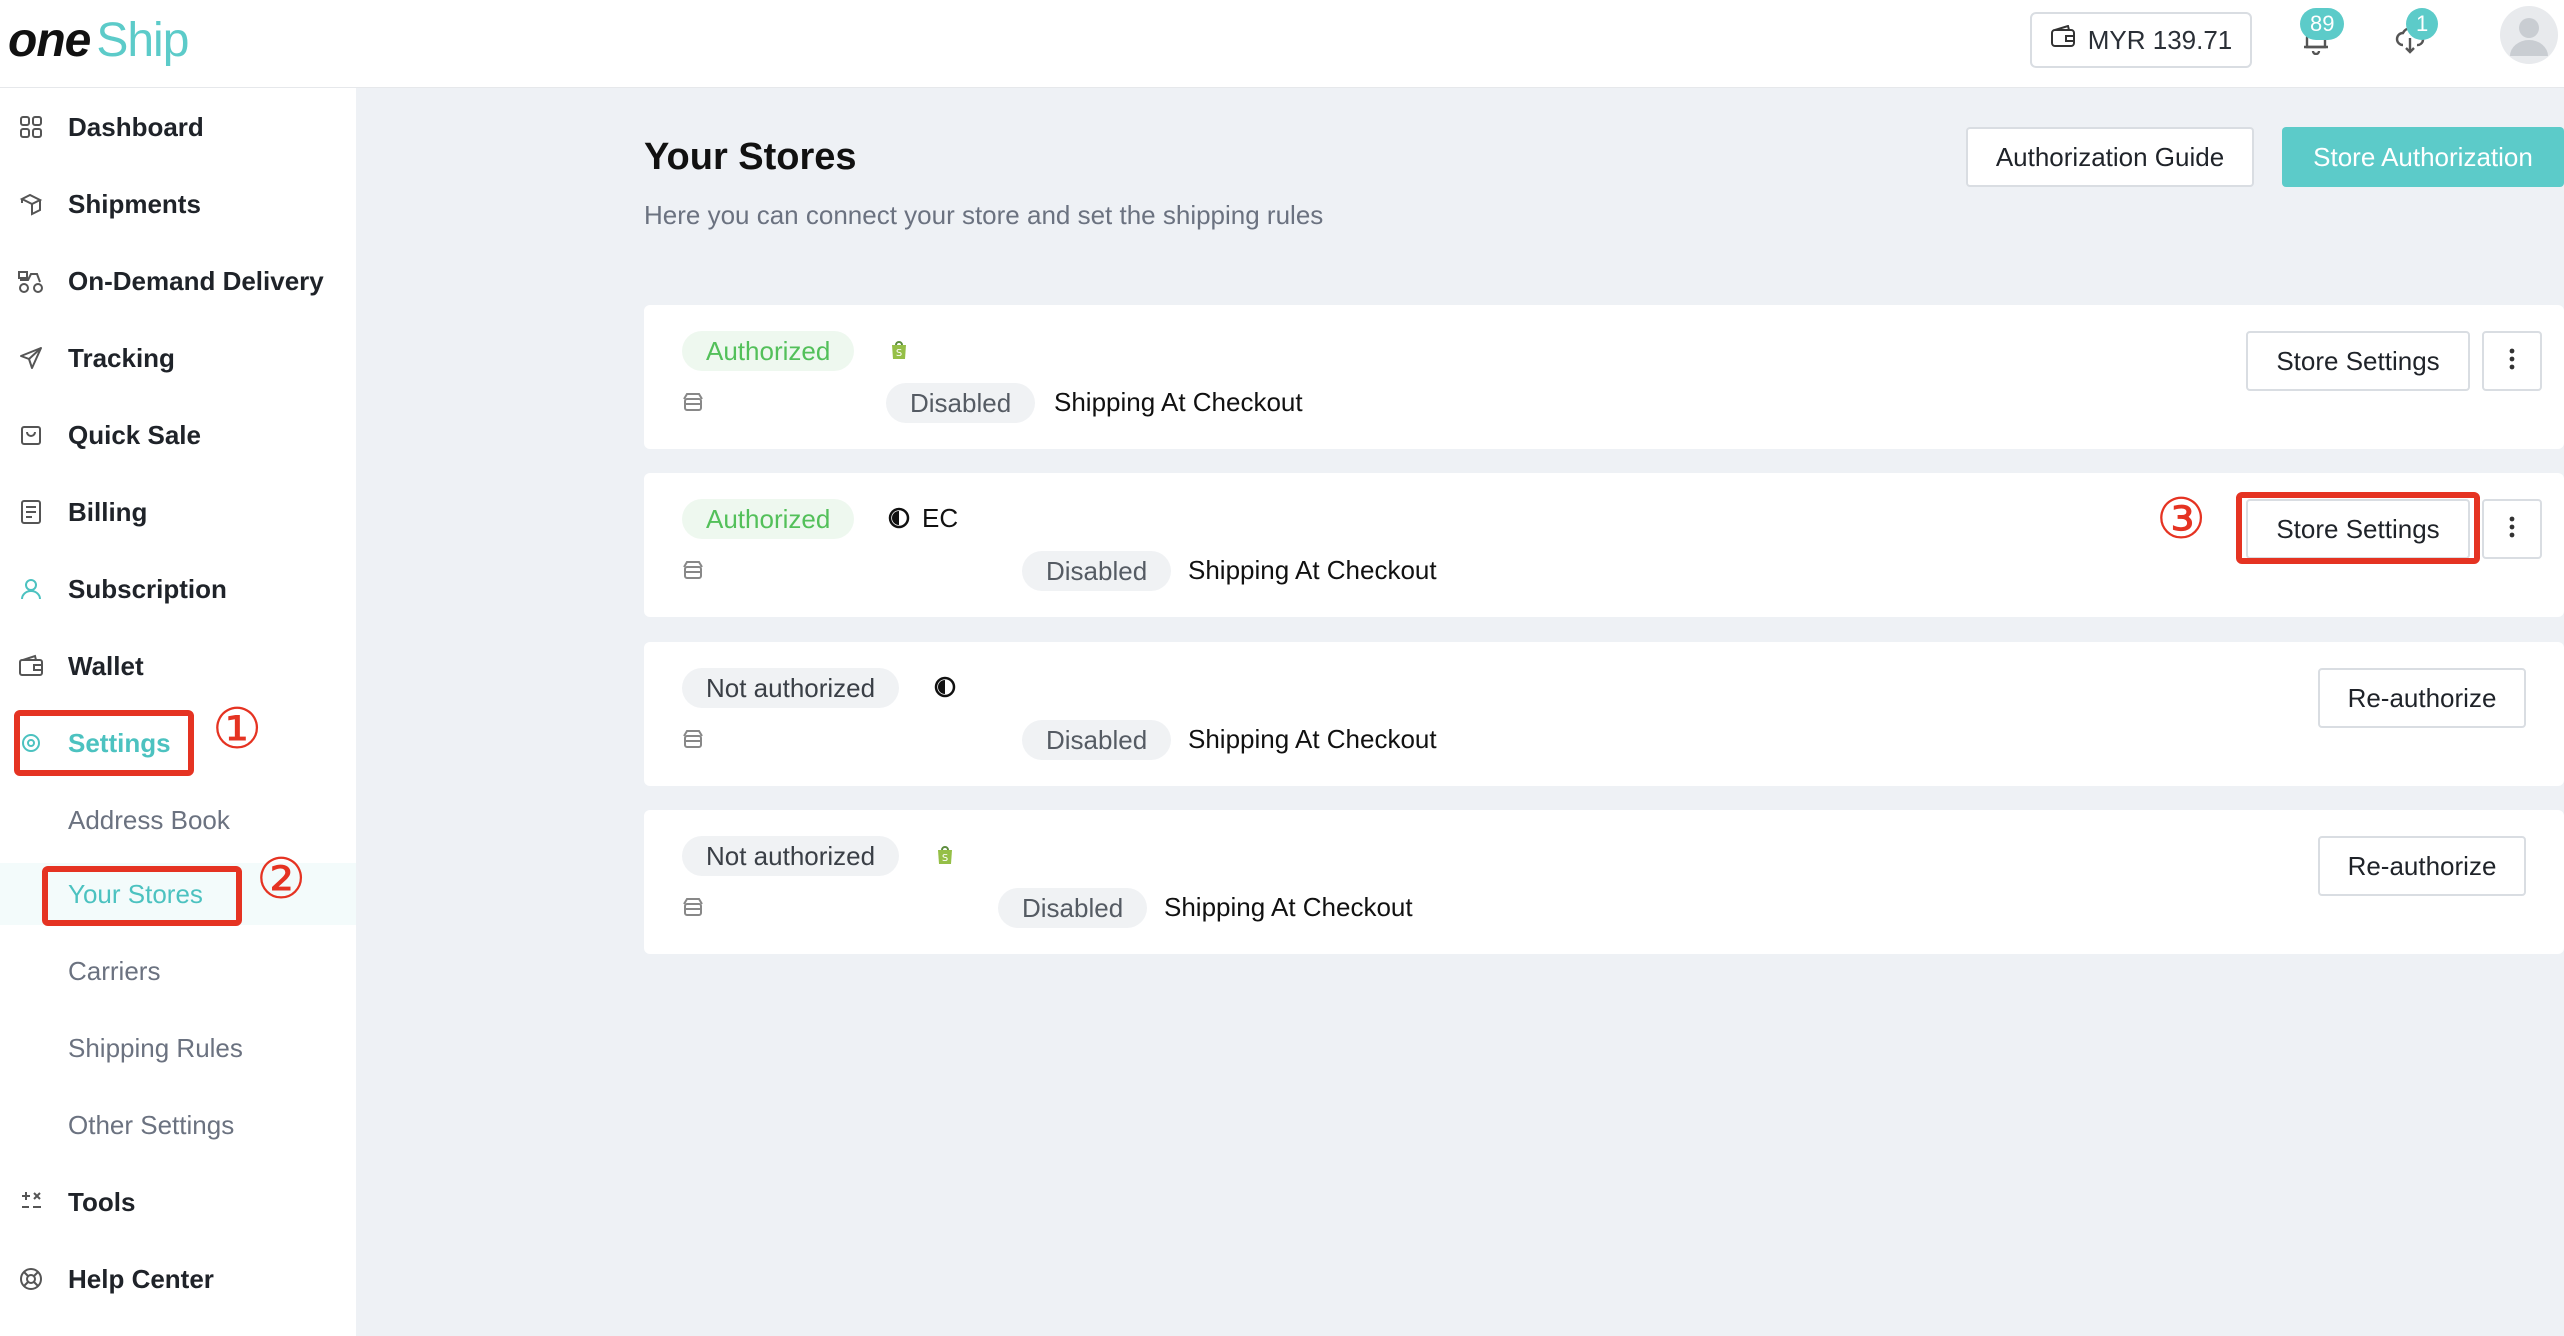 The height and width of the screenshot is (1336, 2564). What do you see at coordinates (2160, 39) in the screenshot?
I see `wallet-balance-text: MYR 139.71` at bounding box center [2160, 39].